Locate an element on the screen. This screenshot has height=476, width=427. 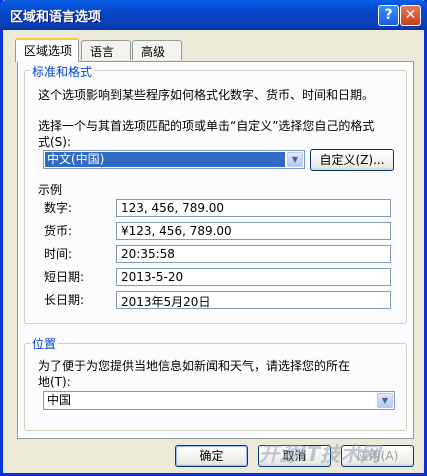
title-bar: 区域和语言选项 ? ✕ is located at coordinates (213, 15).